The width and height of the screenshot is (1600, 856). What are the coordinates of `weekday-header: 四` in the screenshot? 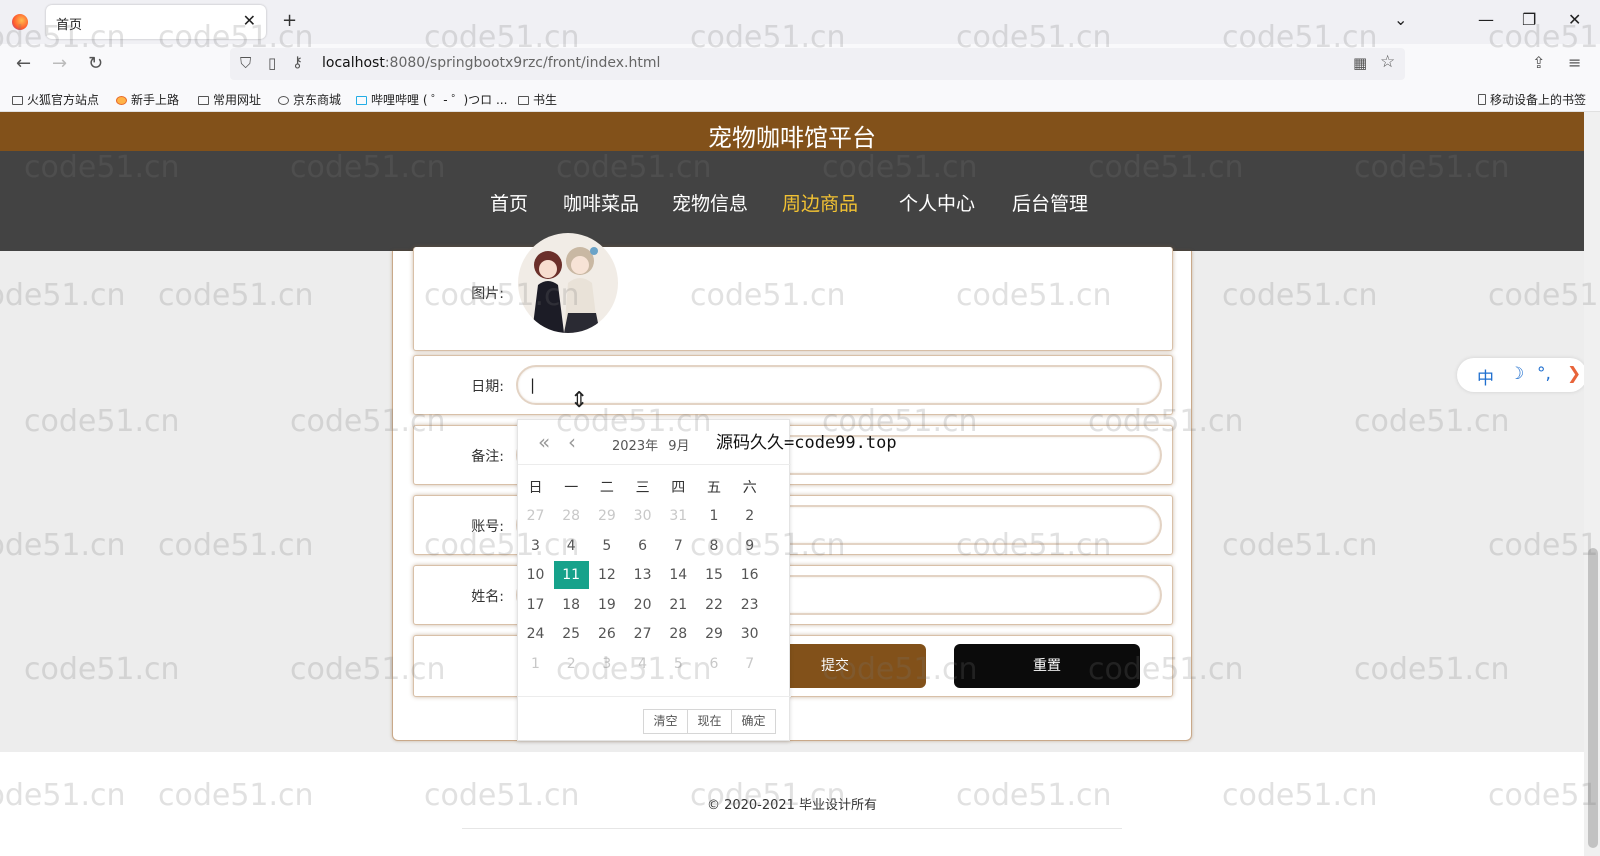 It's located at (678, 488).